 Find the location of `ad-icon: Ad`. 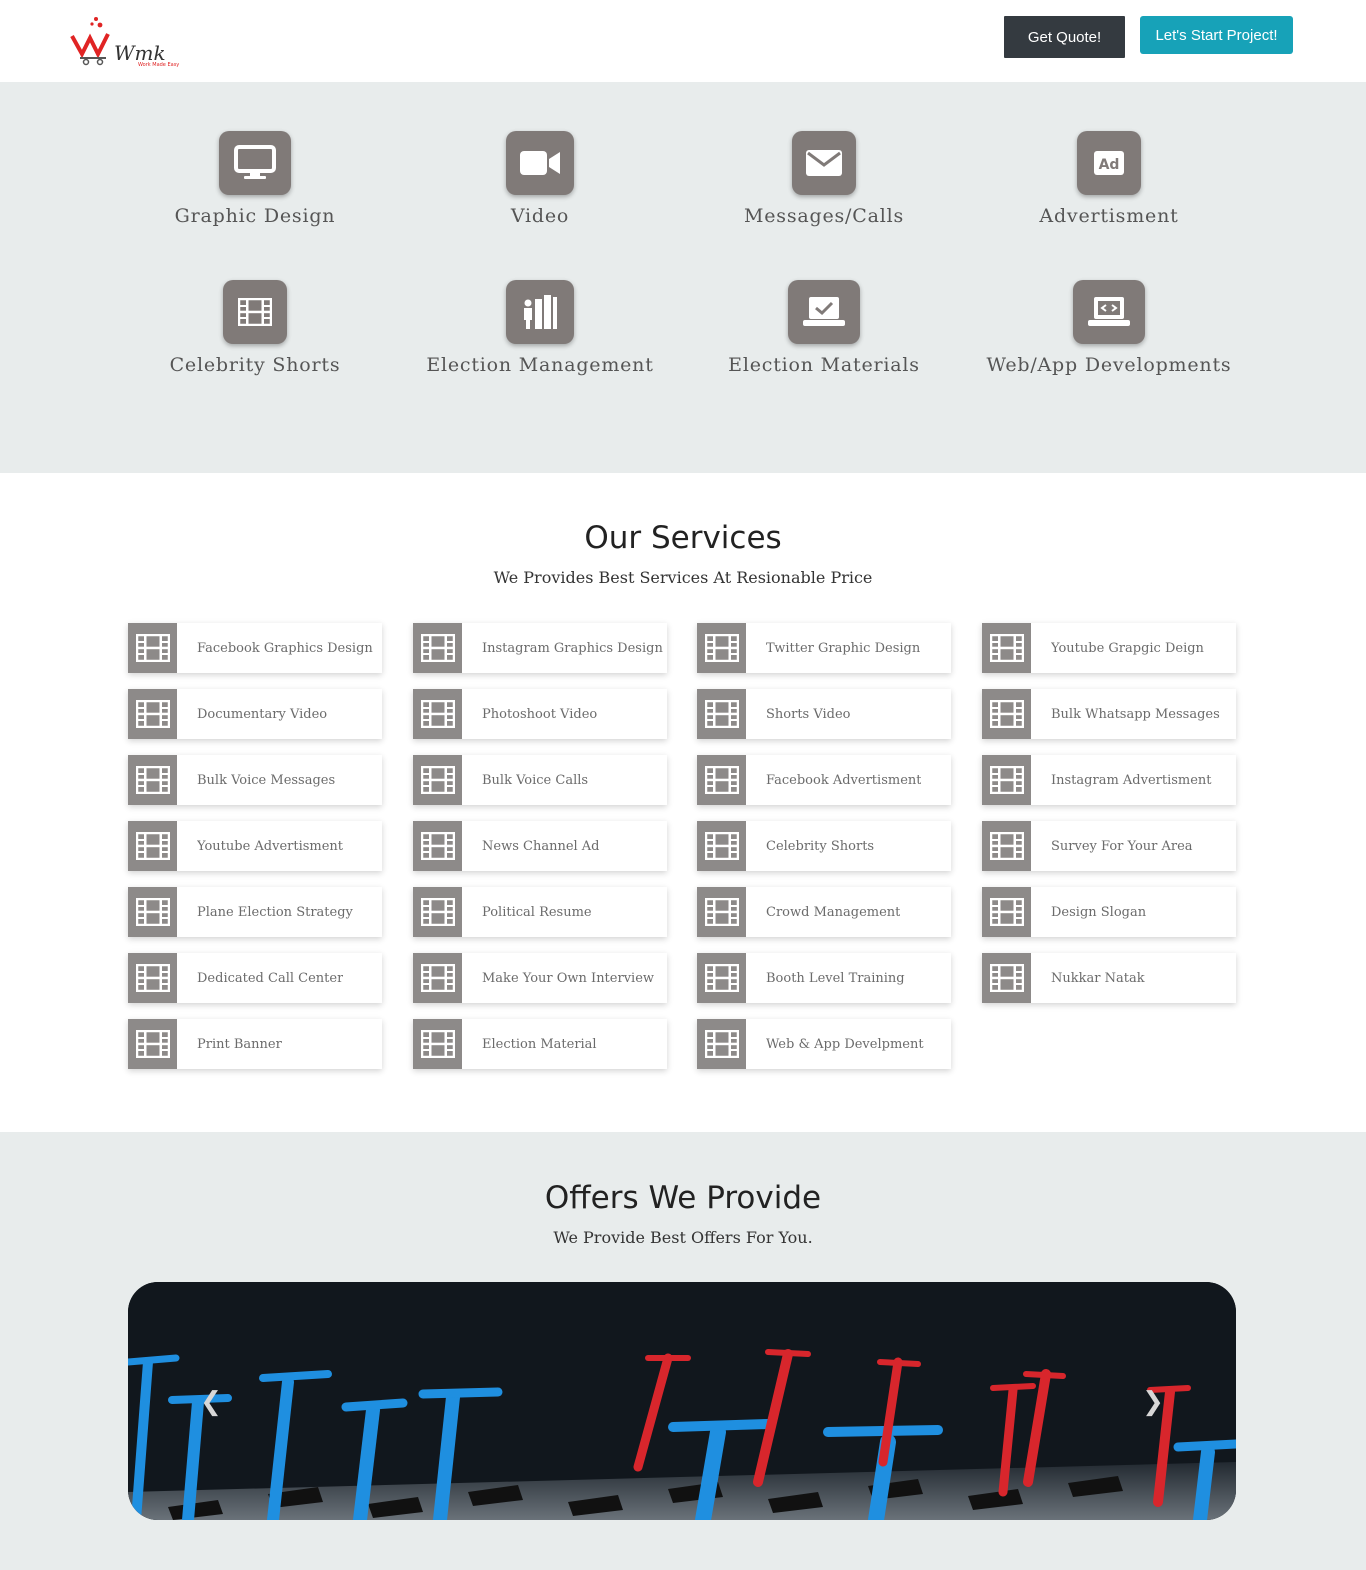

ad-icon: Ad is located at coordinates (1109, 163).